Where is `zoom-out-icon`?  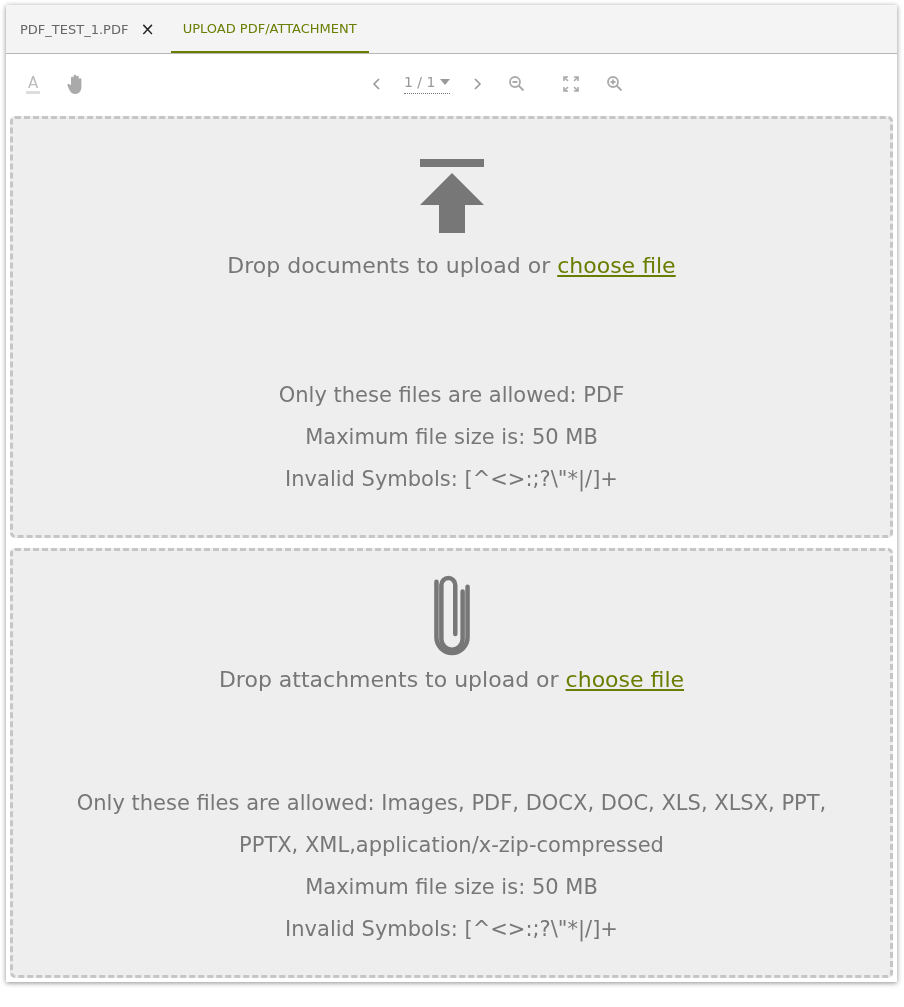 zoom-out-icon is located at coordinates (517, 84).